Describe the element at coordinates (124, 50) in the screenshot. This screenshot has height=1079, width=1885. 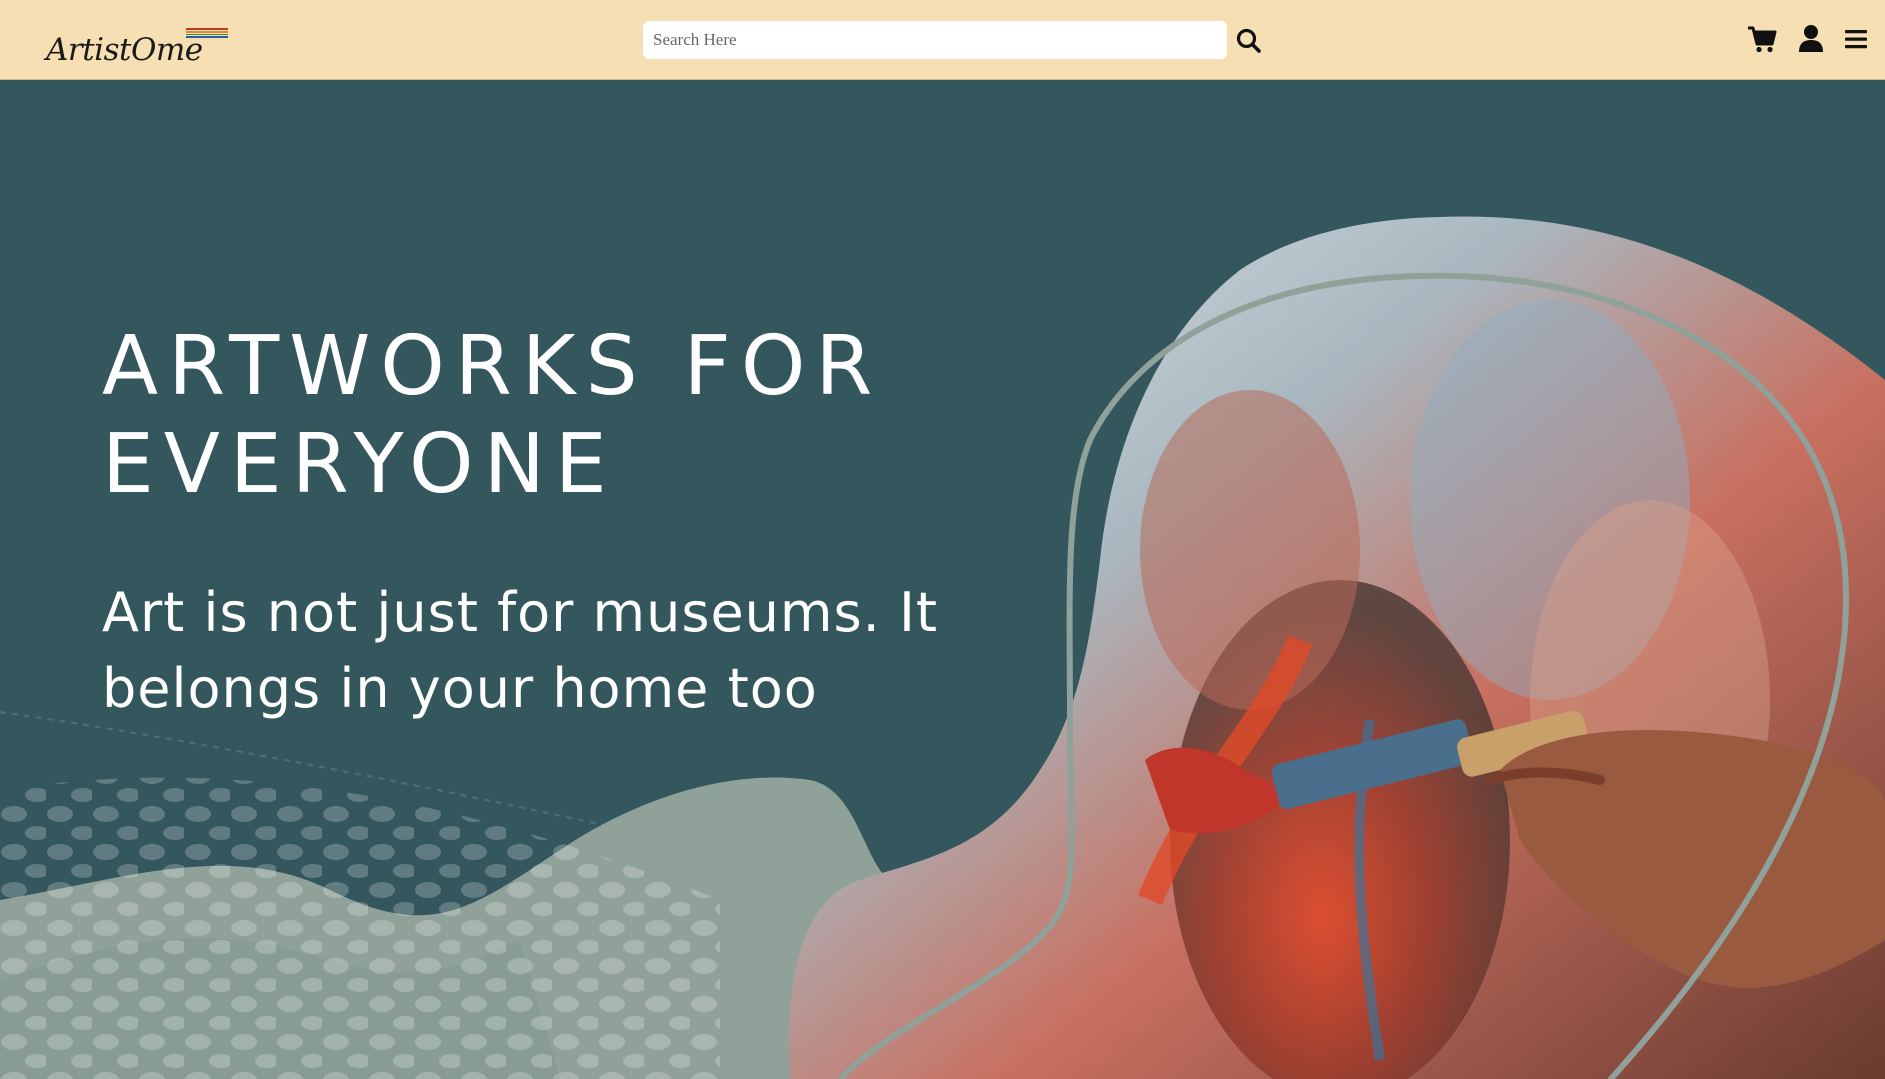
I see `logo-text: ArtistOme` at that location.